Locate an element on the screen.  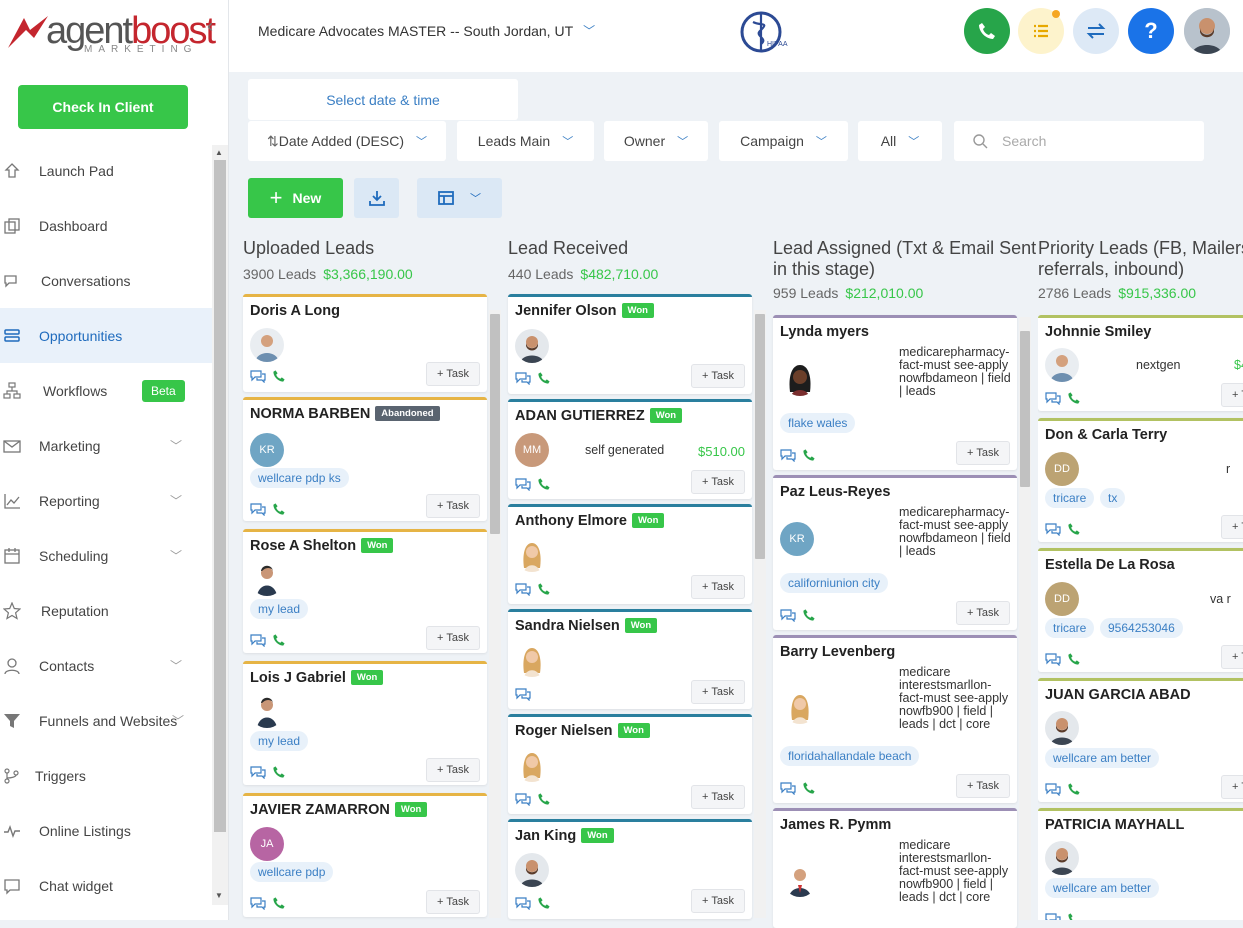
sidebar-item-launch-pad: Launch Pad is located at coordinates (106, 170).